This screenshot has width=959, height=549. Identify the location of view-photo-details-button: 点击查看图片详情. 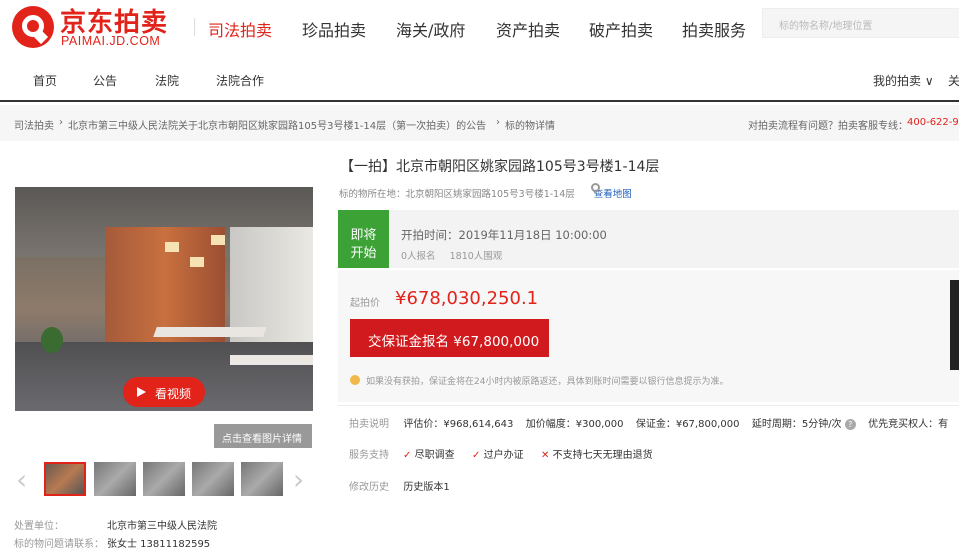
(263, 436).